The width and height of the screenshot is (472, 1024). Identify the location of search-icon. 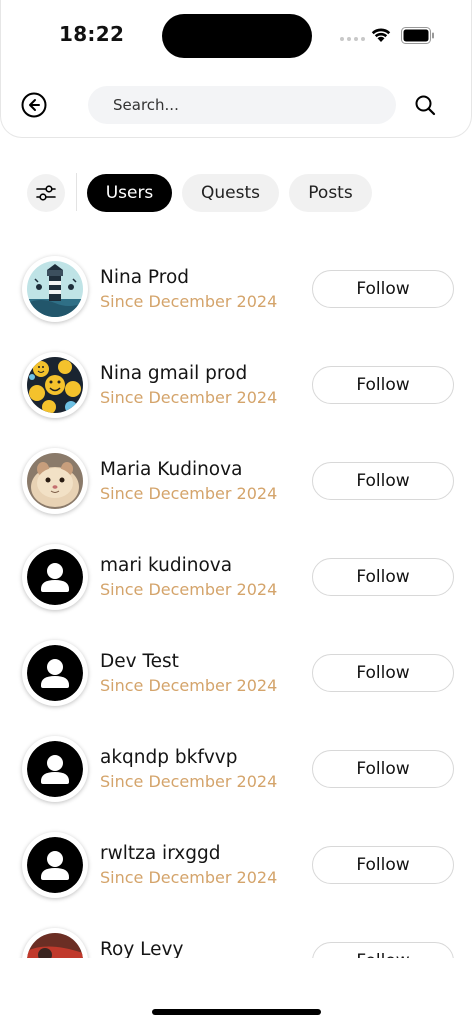
(425, 105).